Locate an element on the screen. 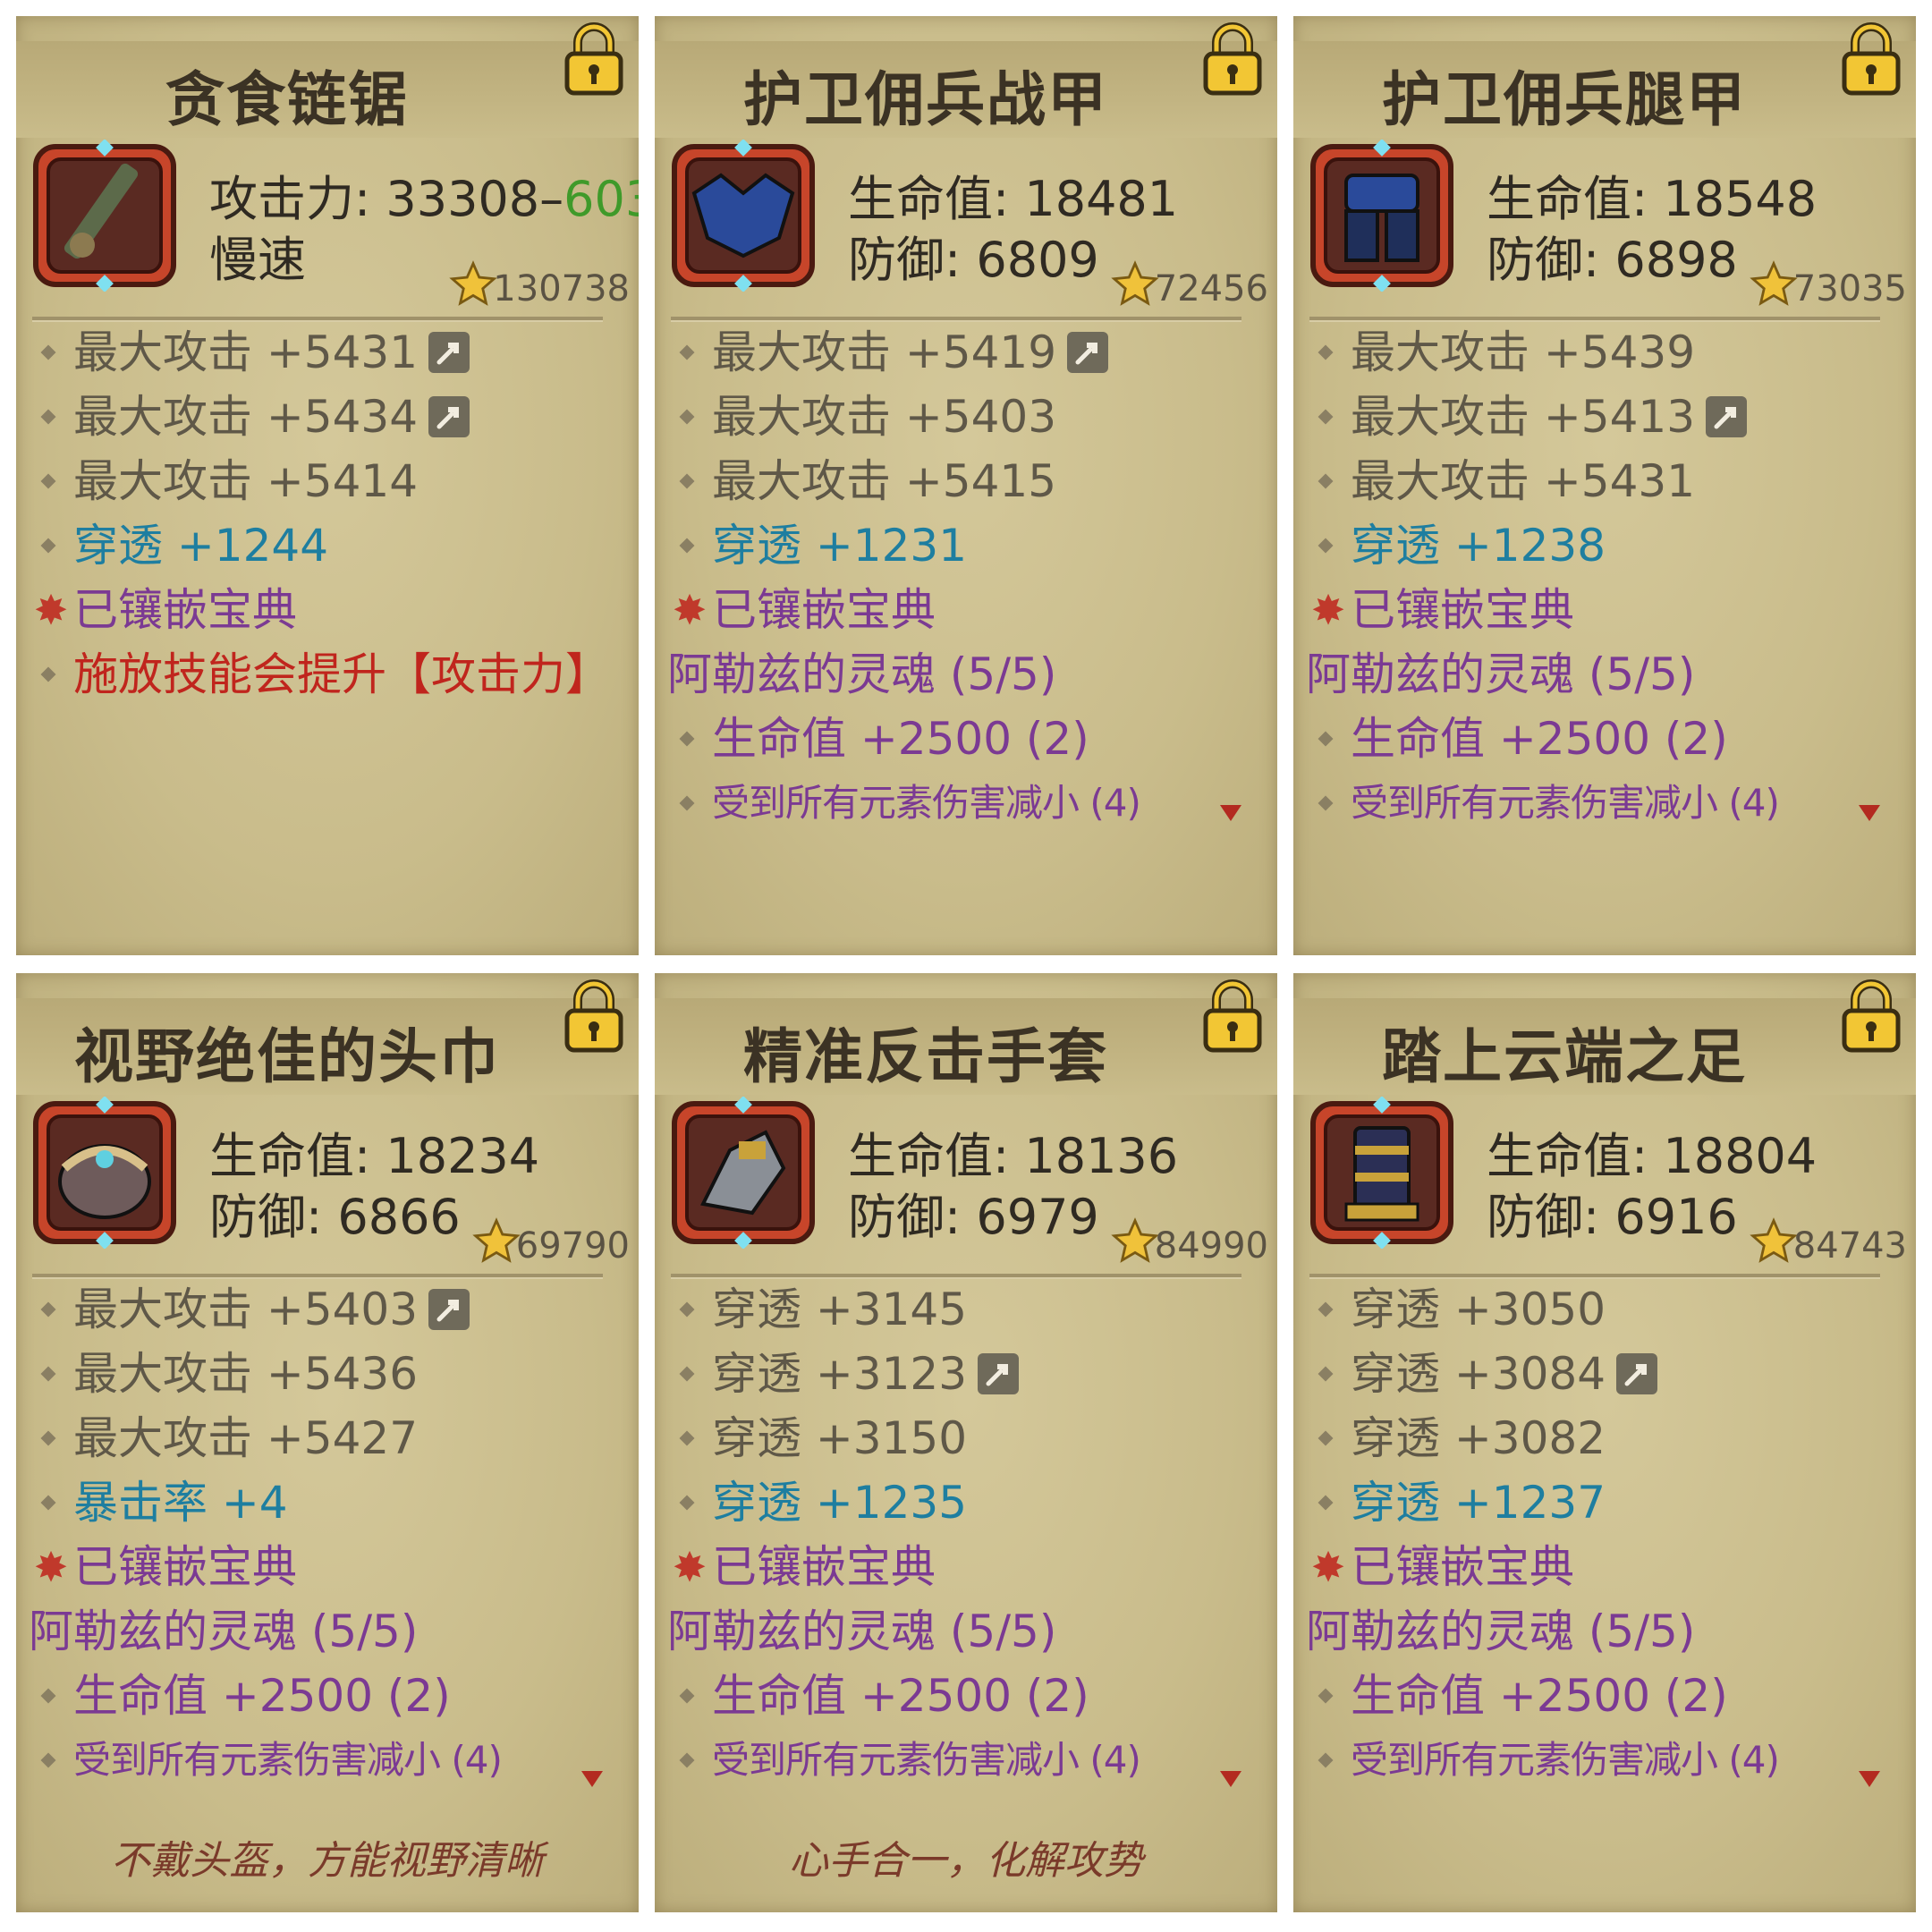 Image resolution: width=1932 pixels, height=1932 pixels. item-rating: 73035 is located at coordinates (1828, 288).